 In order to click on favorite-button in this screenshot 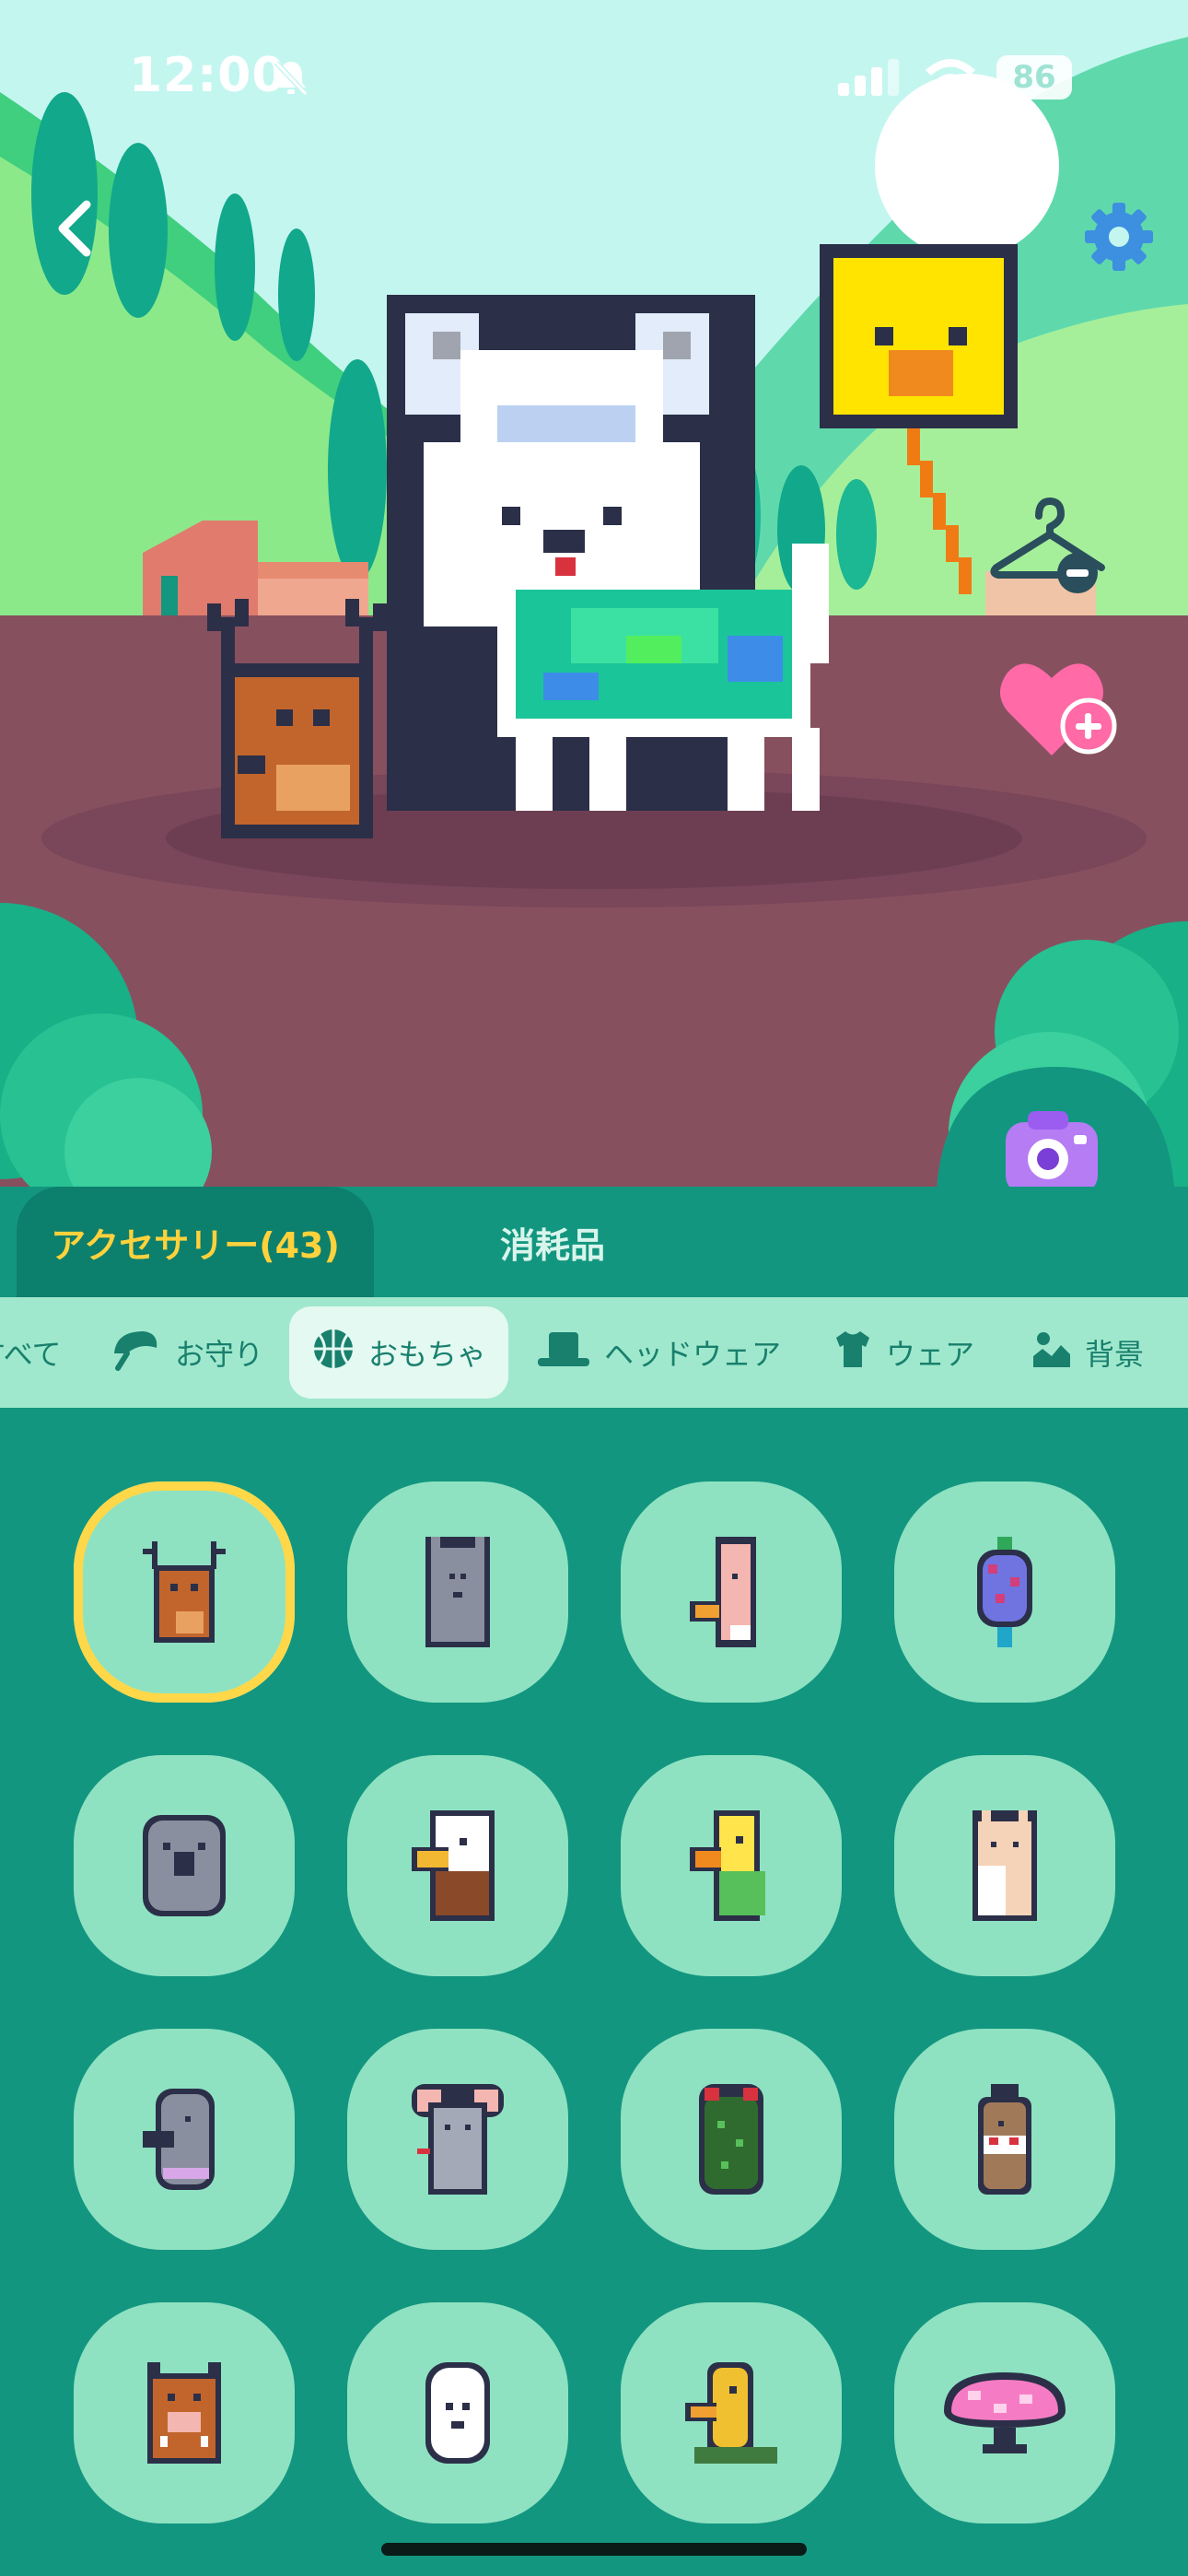, I will do `click(1060, 707)`.